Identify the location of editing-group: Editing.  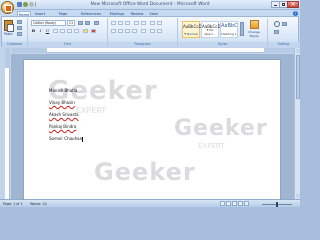
(283, 32).